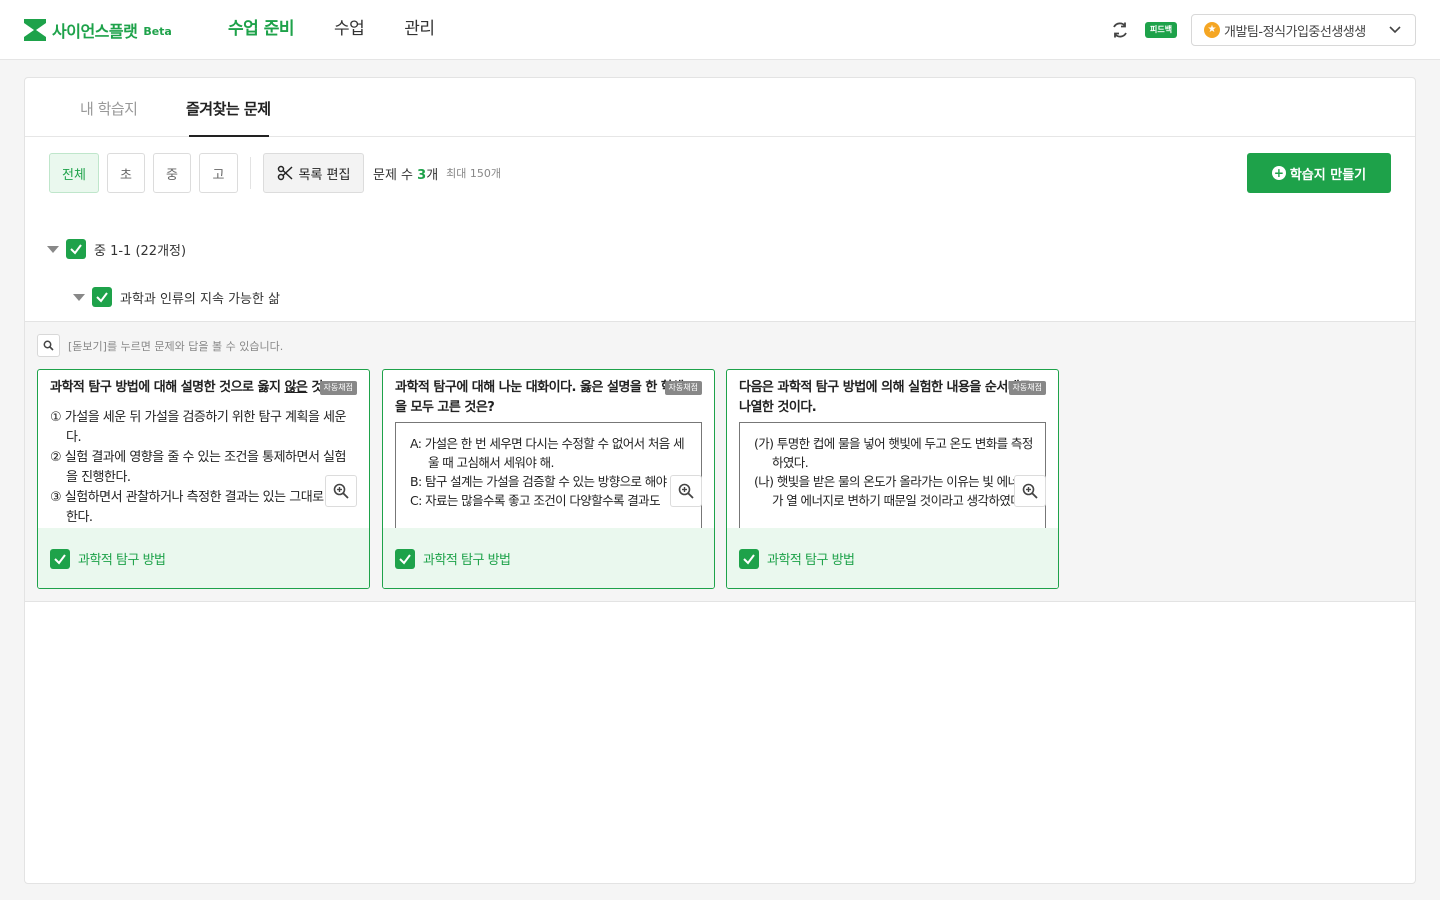 This screenshot has width=1440, height=900. What do you see at coordinates (109, 108) in the screenshot?
I see `tab-my-worksheets: 내 학습지` at bounding box center [109, 108].